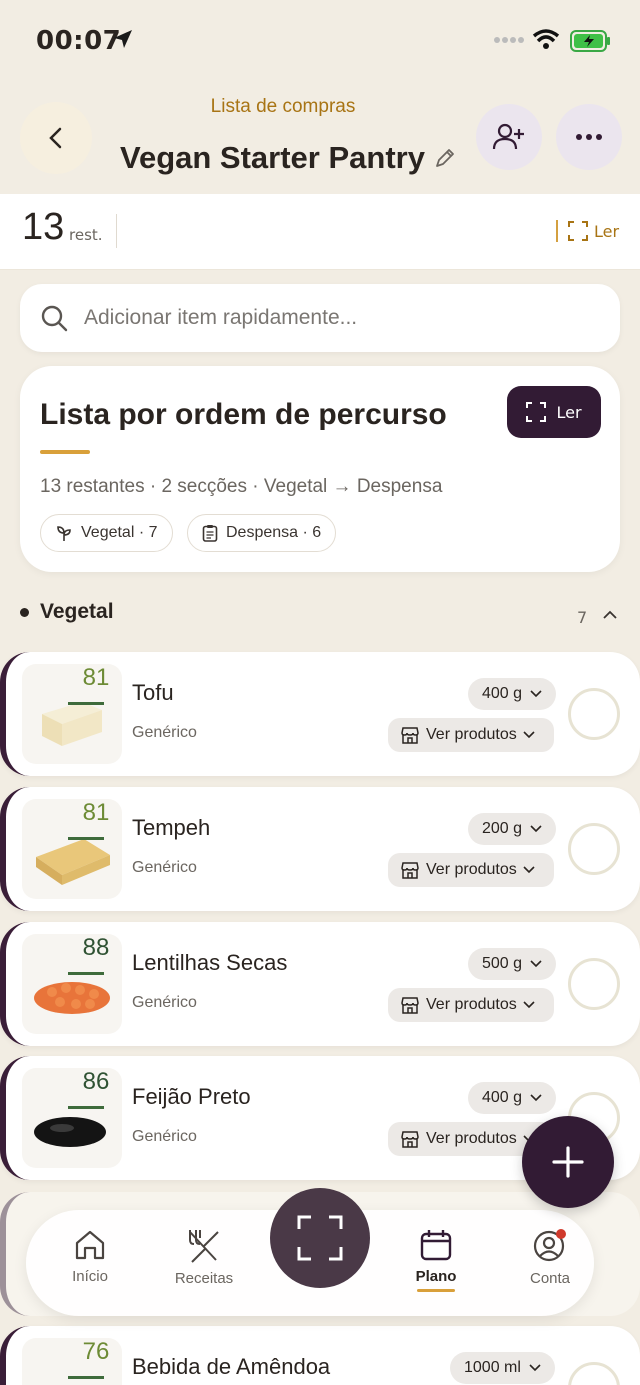 Image resolution: width=640 pixels, height=1385 pixels. What do you see at coordinates (96, 1081) in the screenshot?
I see `health-score: 86` at bounding box center [96, 1081].